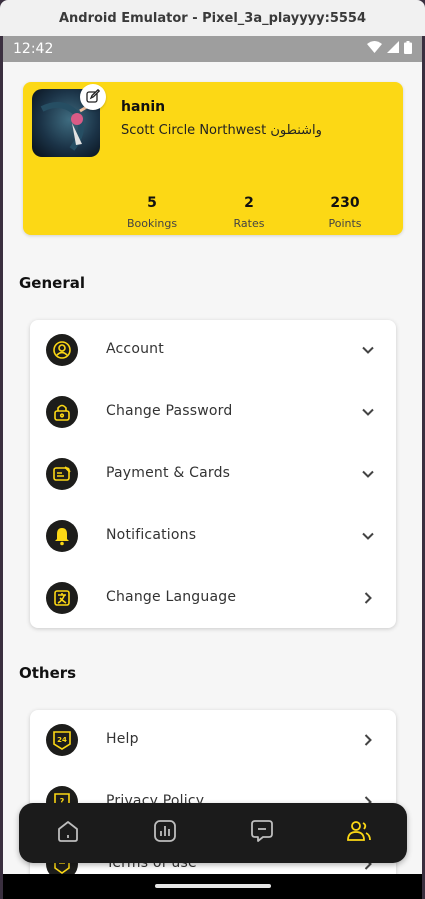  What do you see at coordinates (213, 833) in the screenshot?
I see `bottom-navigation` at bounding box center [213, 833].